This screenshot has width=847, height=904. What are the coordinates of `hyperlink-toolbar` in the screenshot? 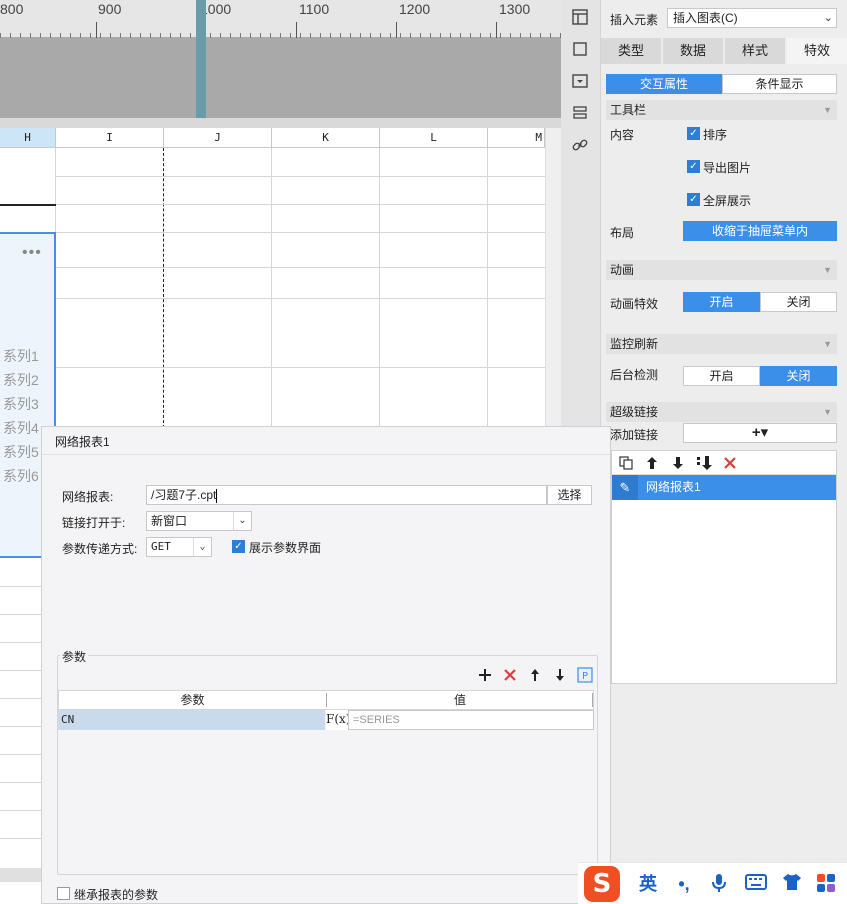 It's located at (724, 463).